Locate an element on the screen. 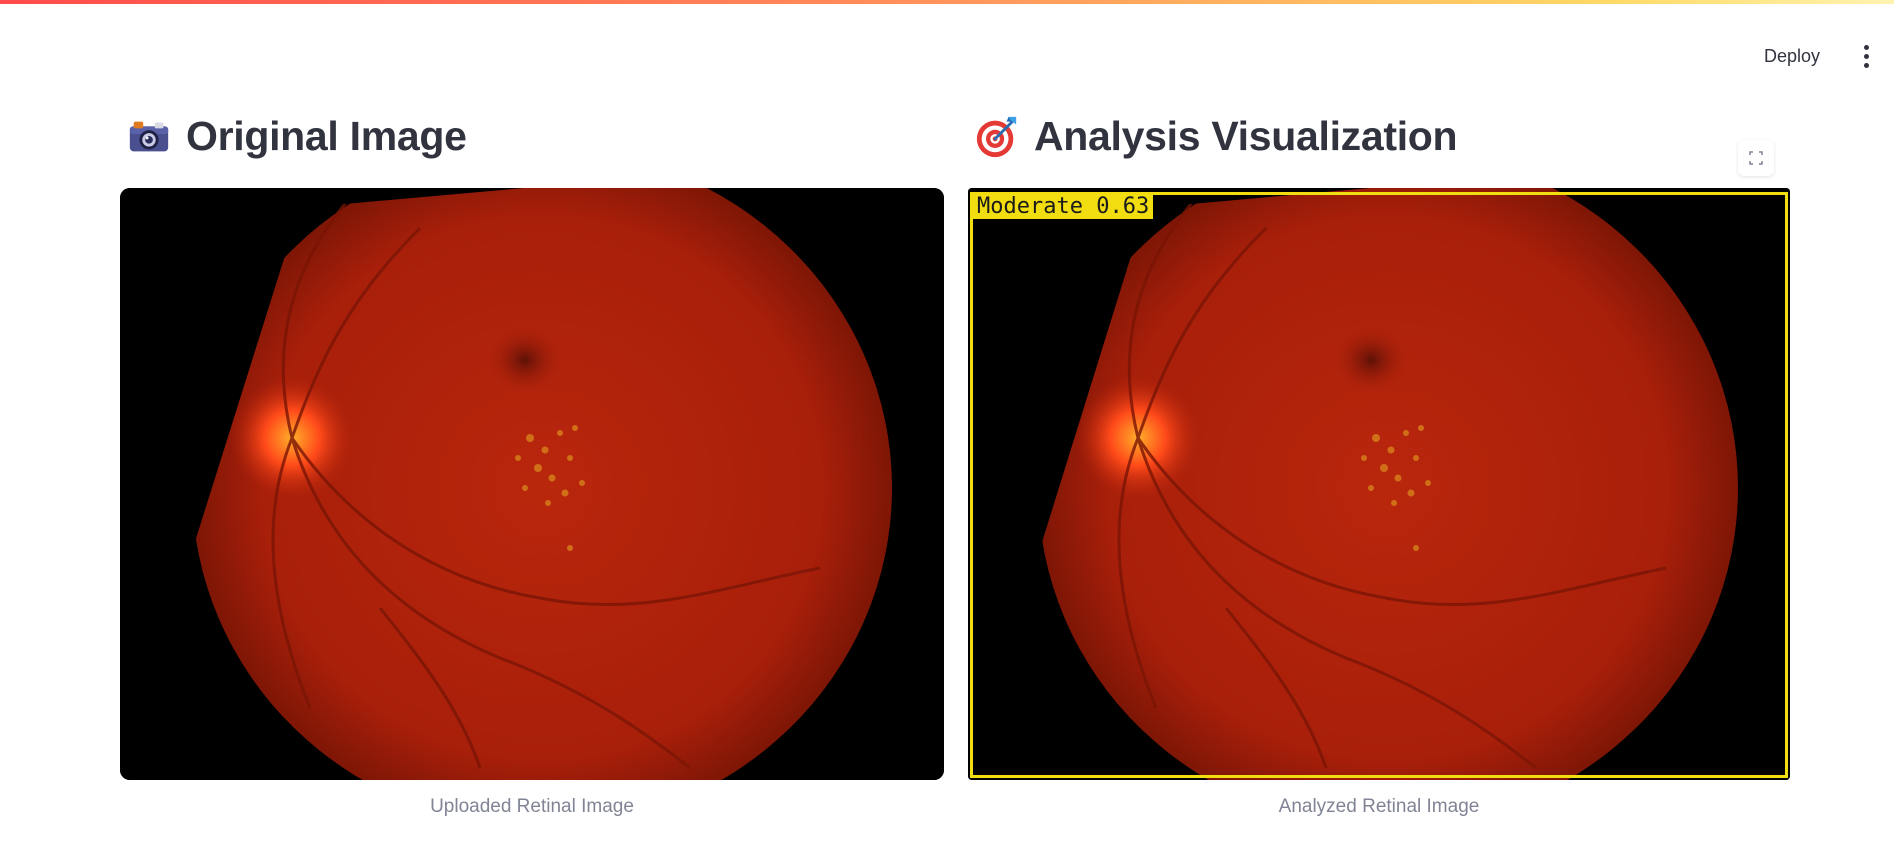 The image size is (1894, 853). fullscreen-button is located at coordinates (1756, 158).